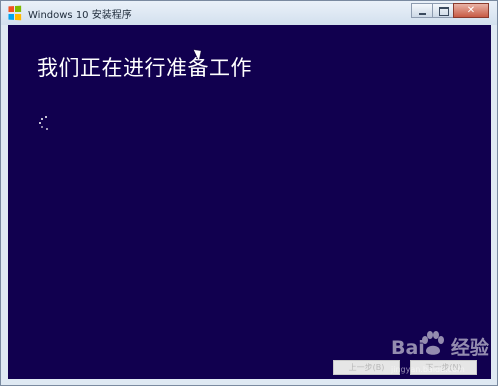  Describe the element at coordinates (443, 10) in the screenshot. I see `maximize-button` at that location.